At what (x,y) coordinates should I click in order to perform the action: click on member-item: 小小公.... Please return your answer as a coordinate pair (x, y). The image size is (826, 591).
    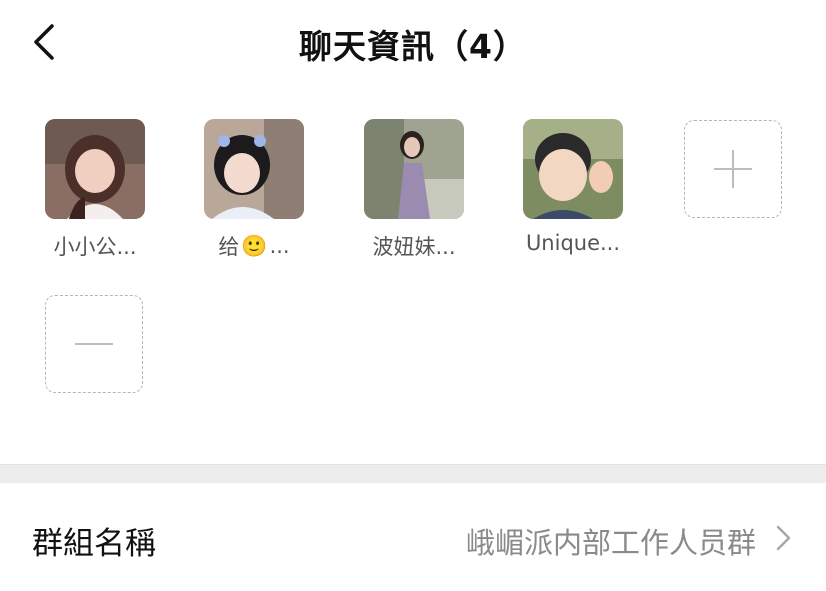
    Looking at the image, I should click on (95, 190).